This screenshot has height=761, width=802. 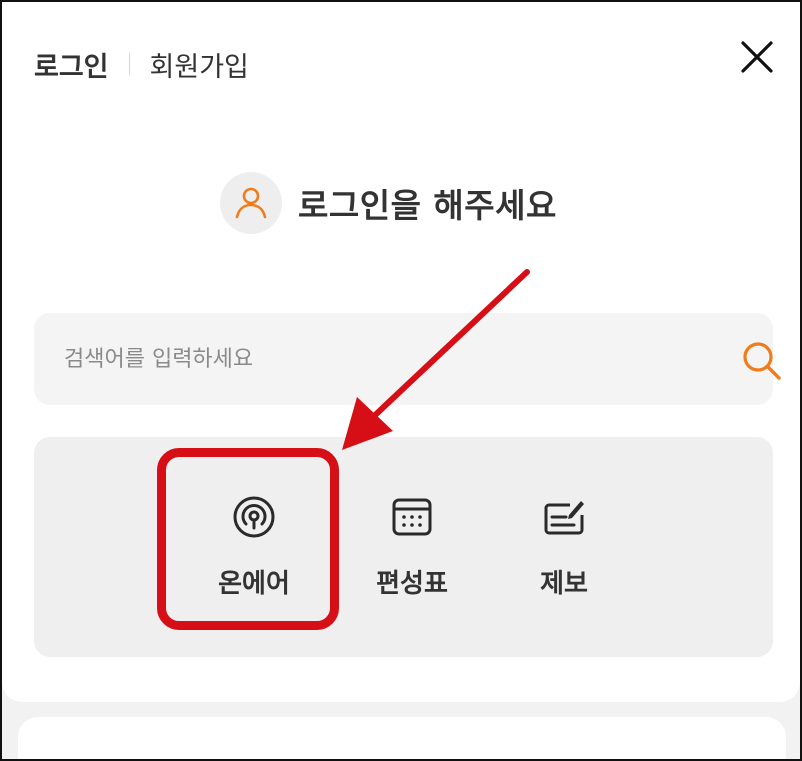 I want to click on login-prompt-text: 로그인을 해주세요, so click(x=427, y=205).